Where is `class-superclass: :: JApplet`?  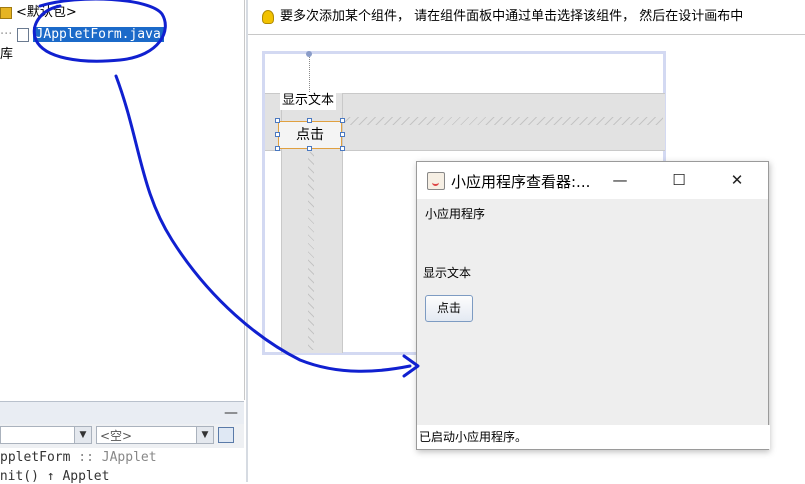 class-superclass: :: JApplet is located at coordinates (117, 457).